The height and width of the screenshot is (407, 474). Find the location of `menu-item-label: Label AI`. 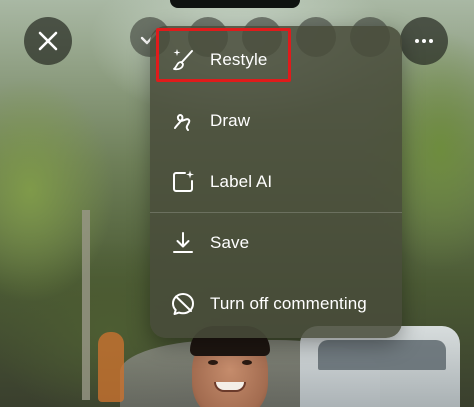

menu-item-label: Label AI is located at coordinates (241, 181).